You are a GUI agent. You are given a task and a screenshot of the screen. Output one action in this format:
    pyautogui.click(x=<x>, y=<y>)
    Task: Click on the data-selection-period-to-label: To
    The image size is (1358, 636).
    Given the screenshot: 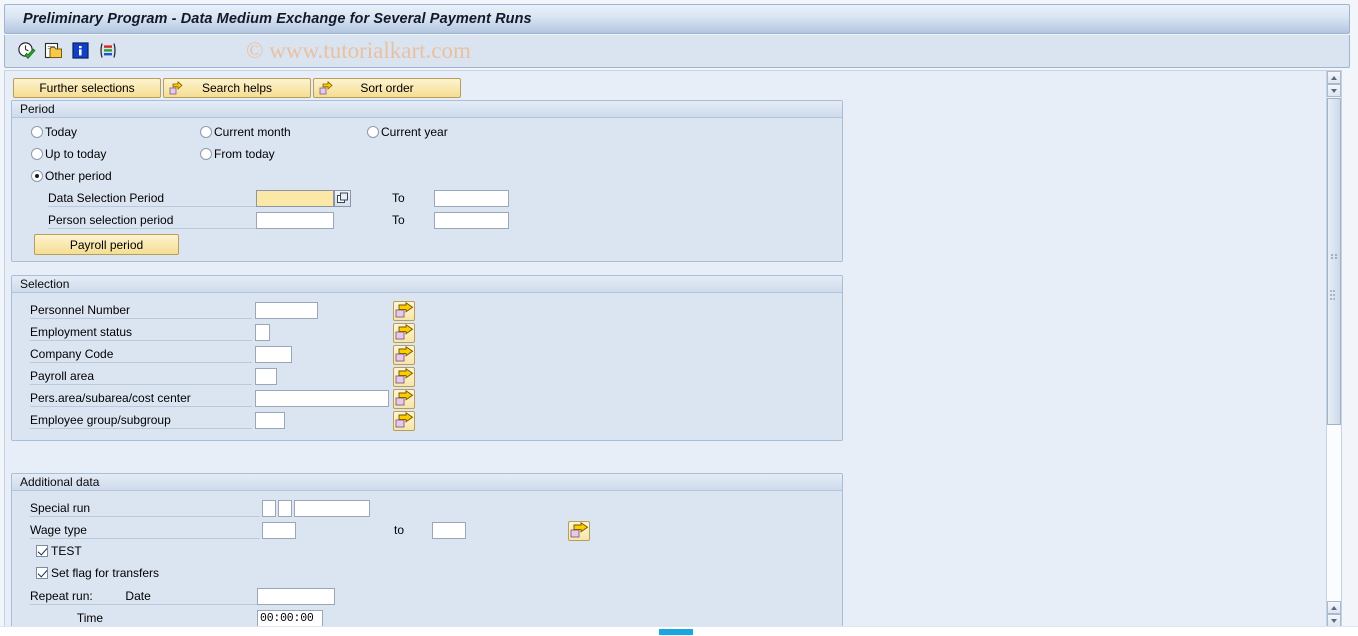 What is the action you would take?
    pyautogui.click(x=398, y=198)
    